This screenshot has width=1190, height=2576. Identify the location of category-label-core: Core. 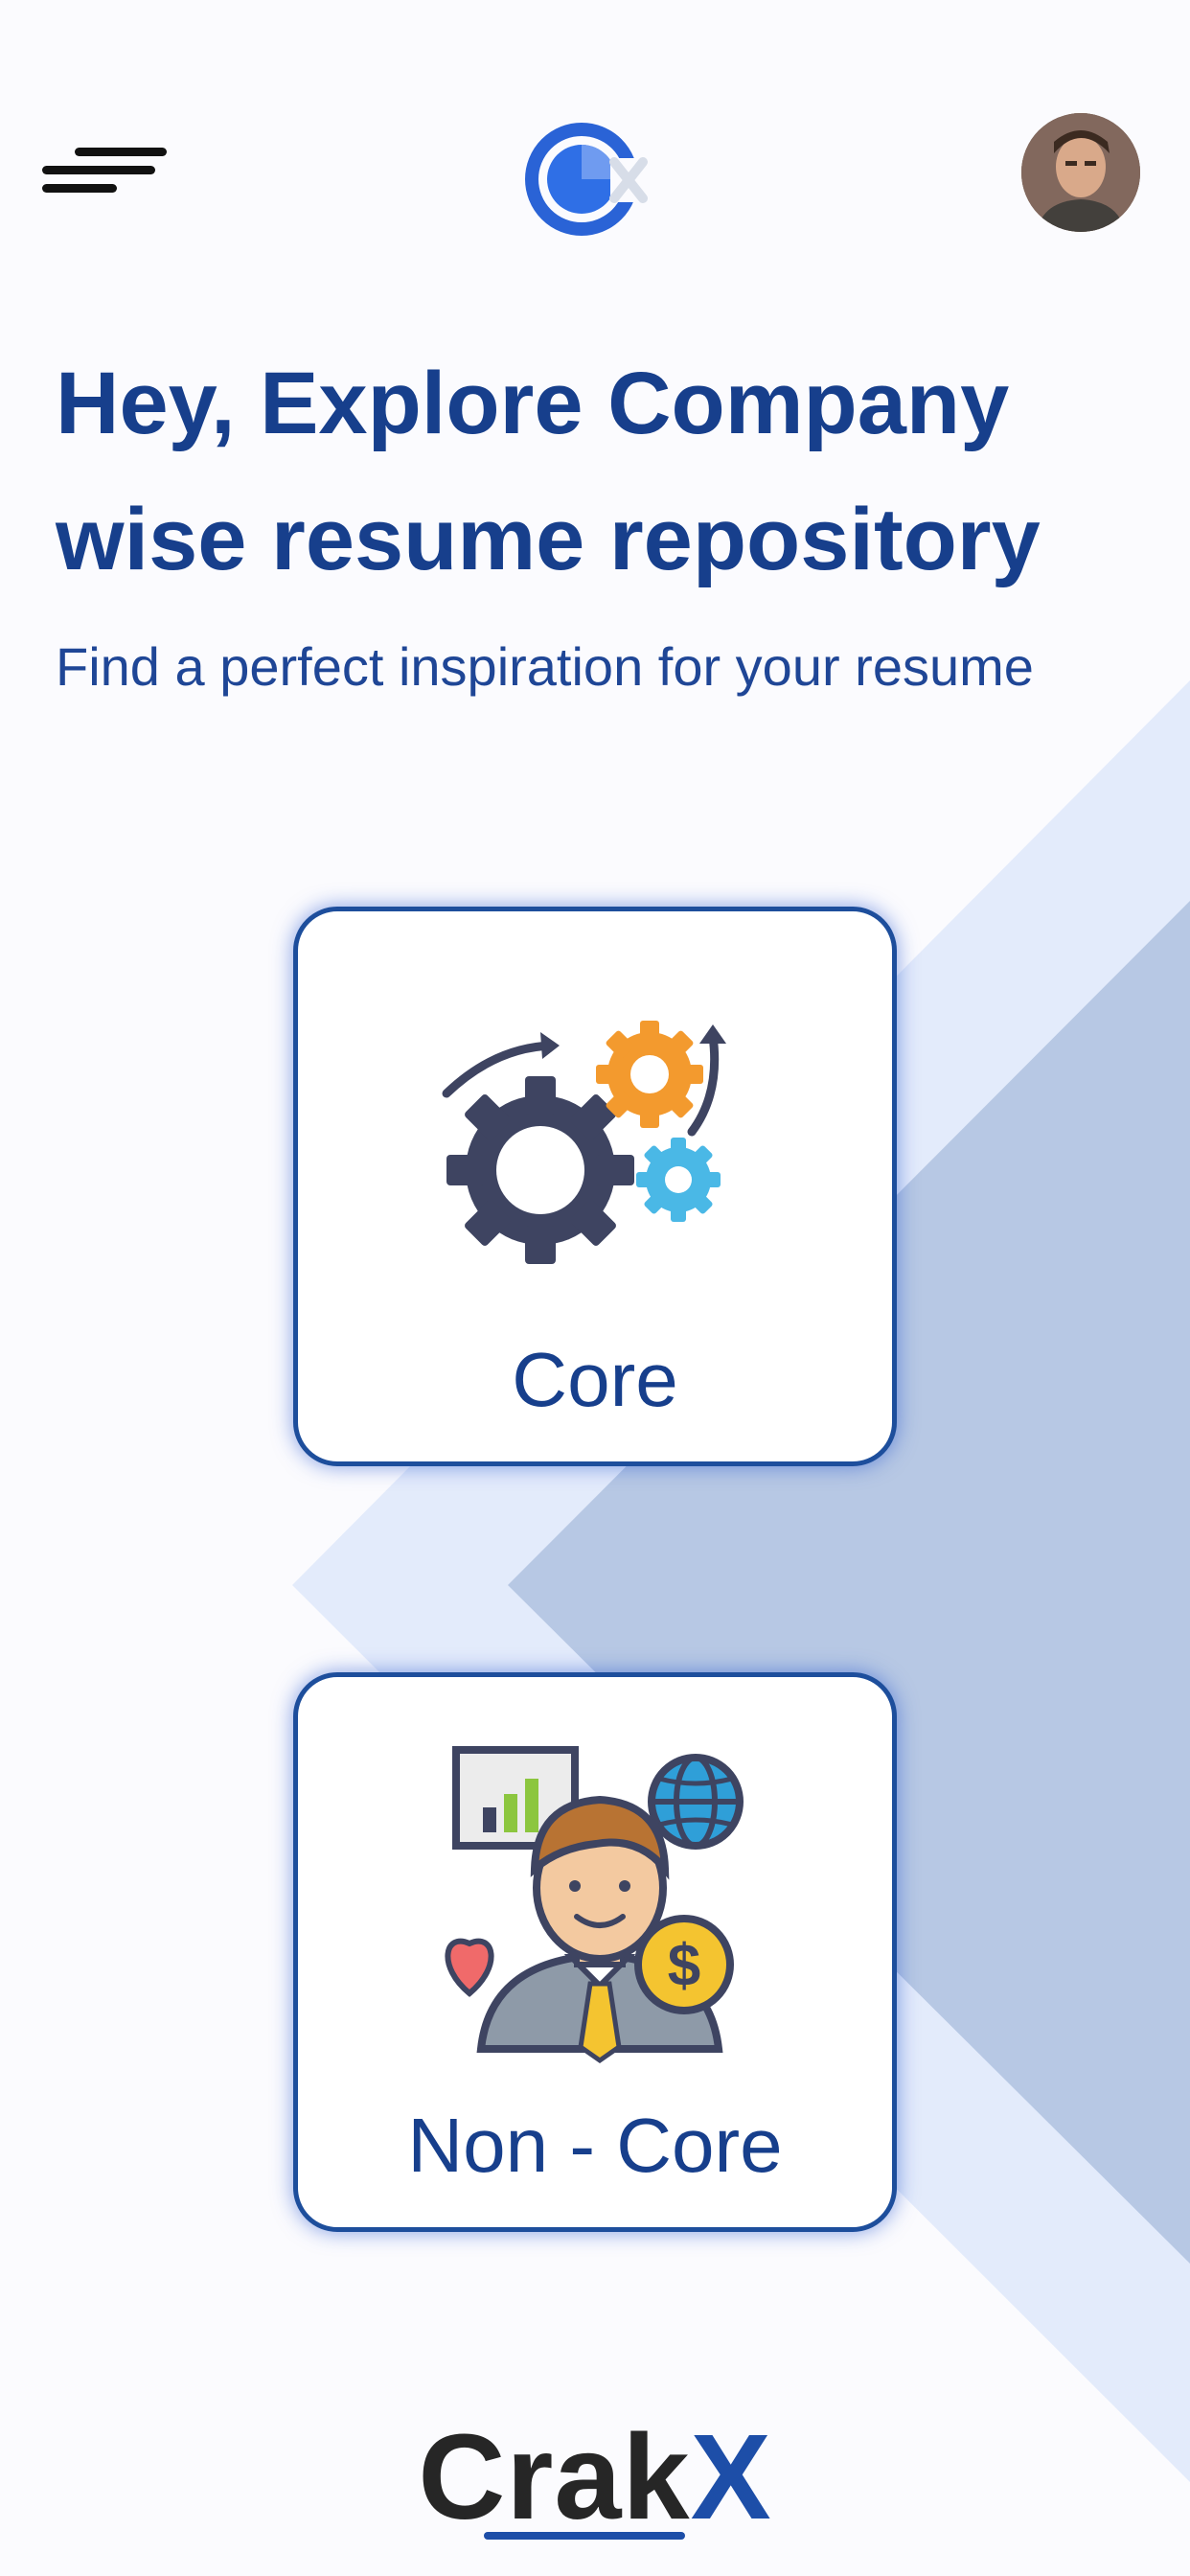
(595, 1379).